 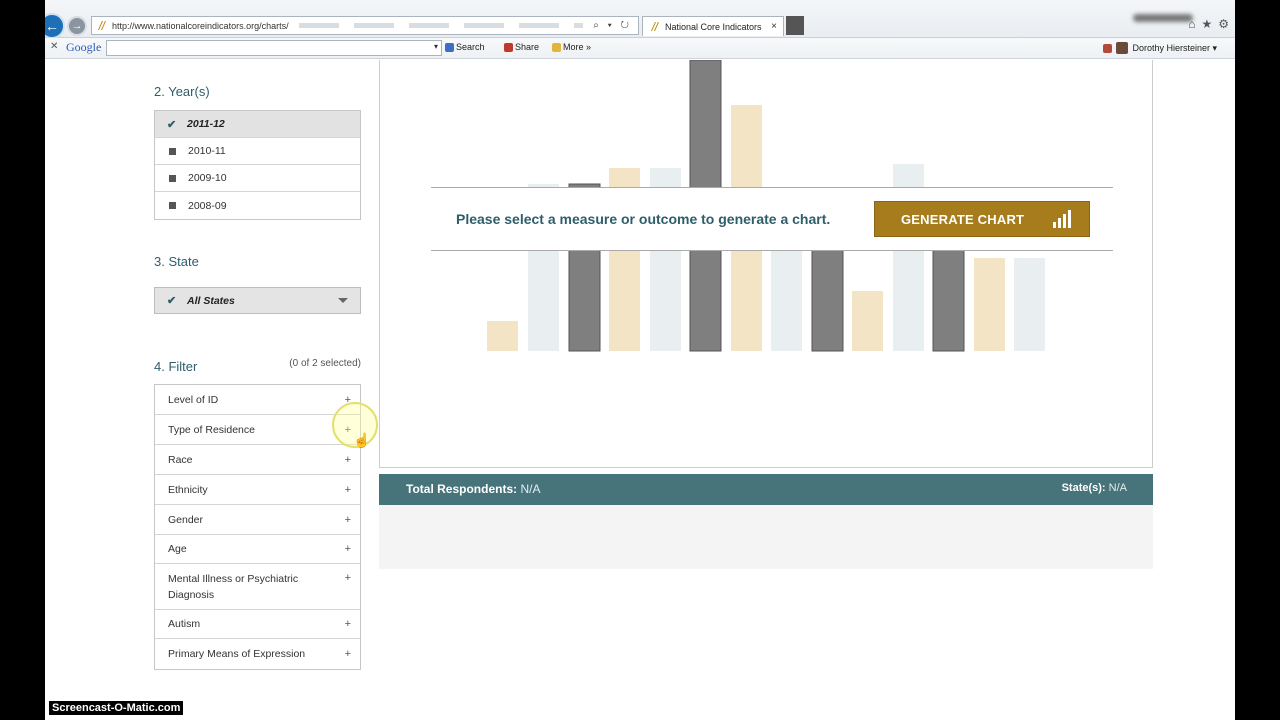 I want to click on google-search-input: ▾, so click(x=274, y=48).